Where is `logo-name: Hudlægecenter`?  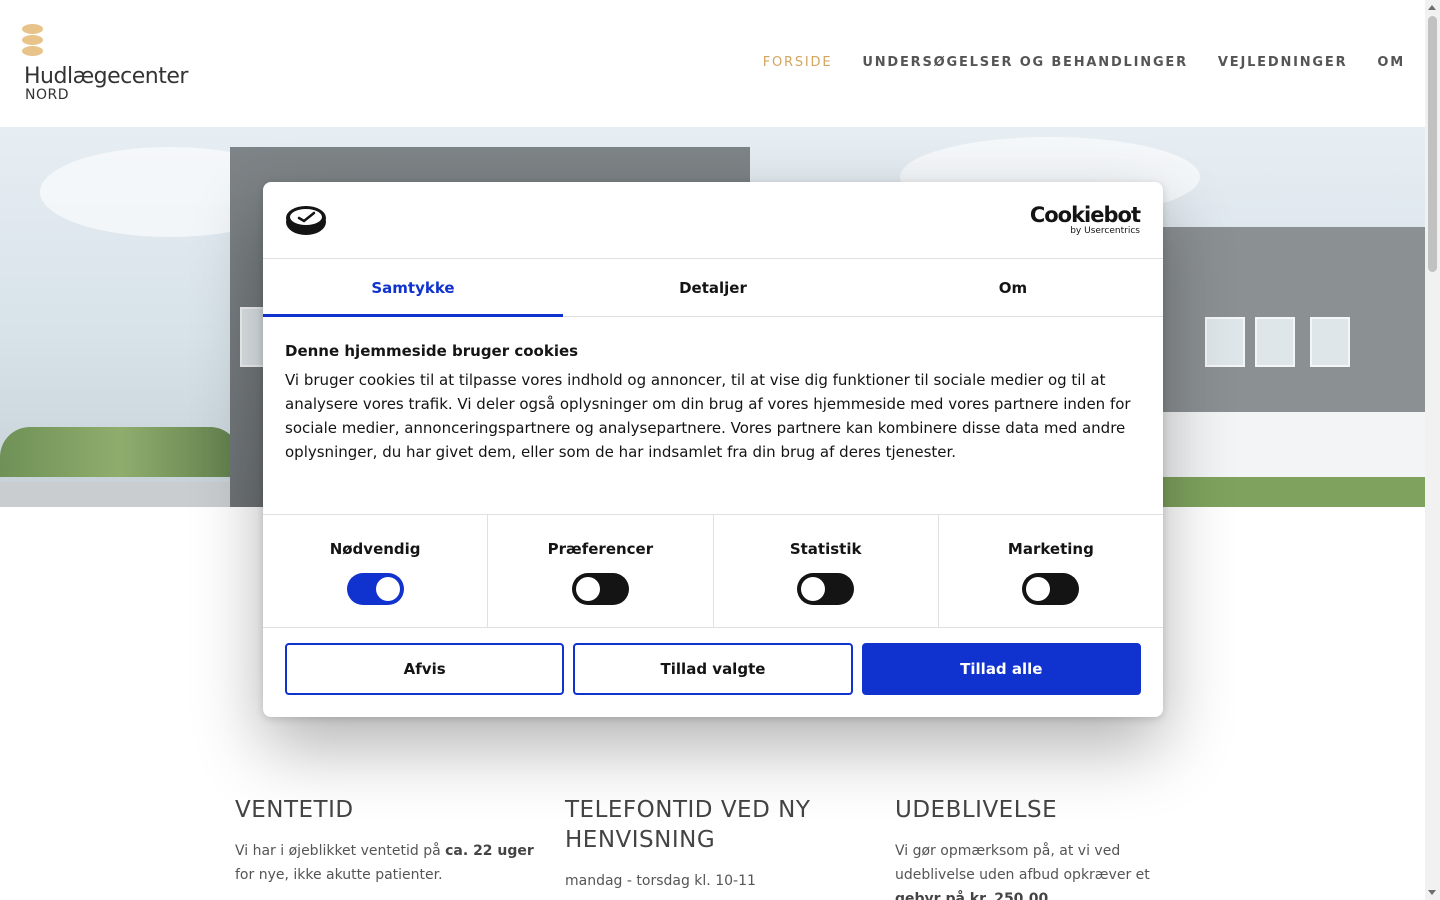 logo-name: Hudlægecenter is located at coordinates (106, 76).